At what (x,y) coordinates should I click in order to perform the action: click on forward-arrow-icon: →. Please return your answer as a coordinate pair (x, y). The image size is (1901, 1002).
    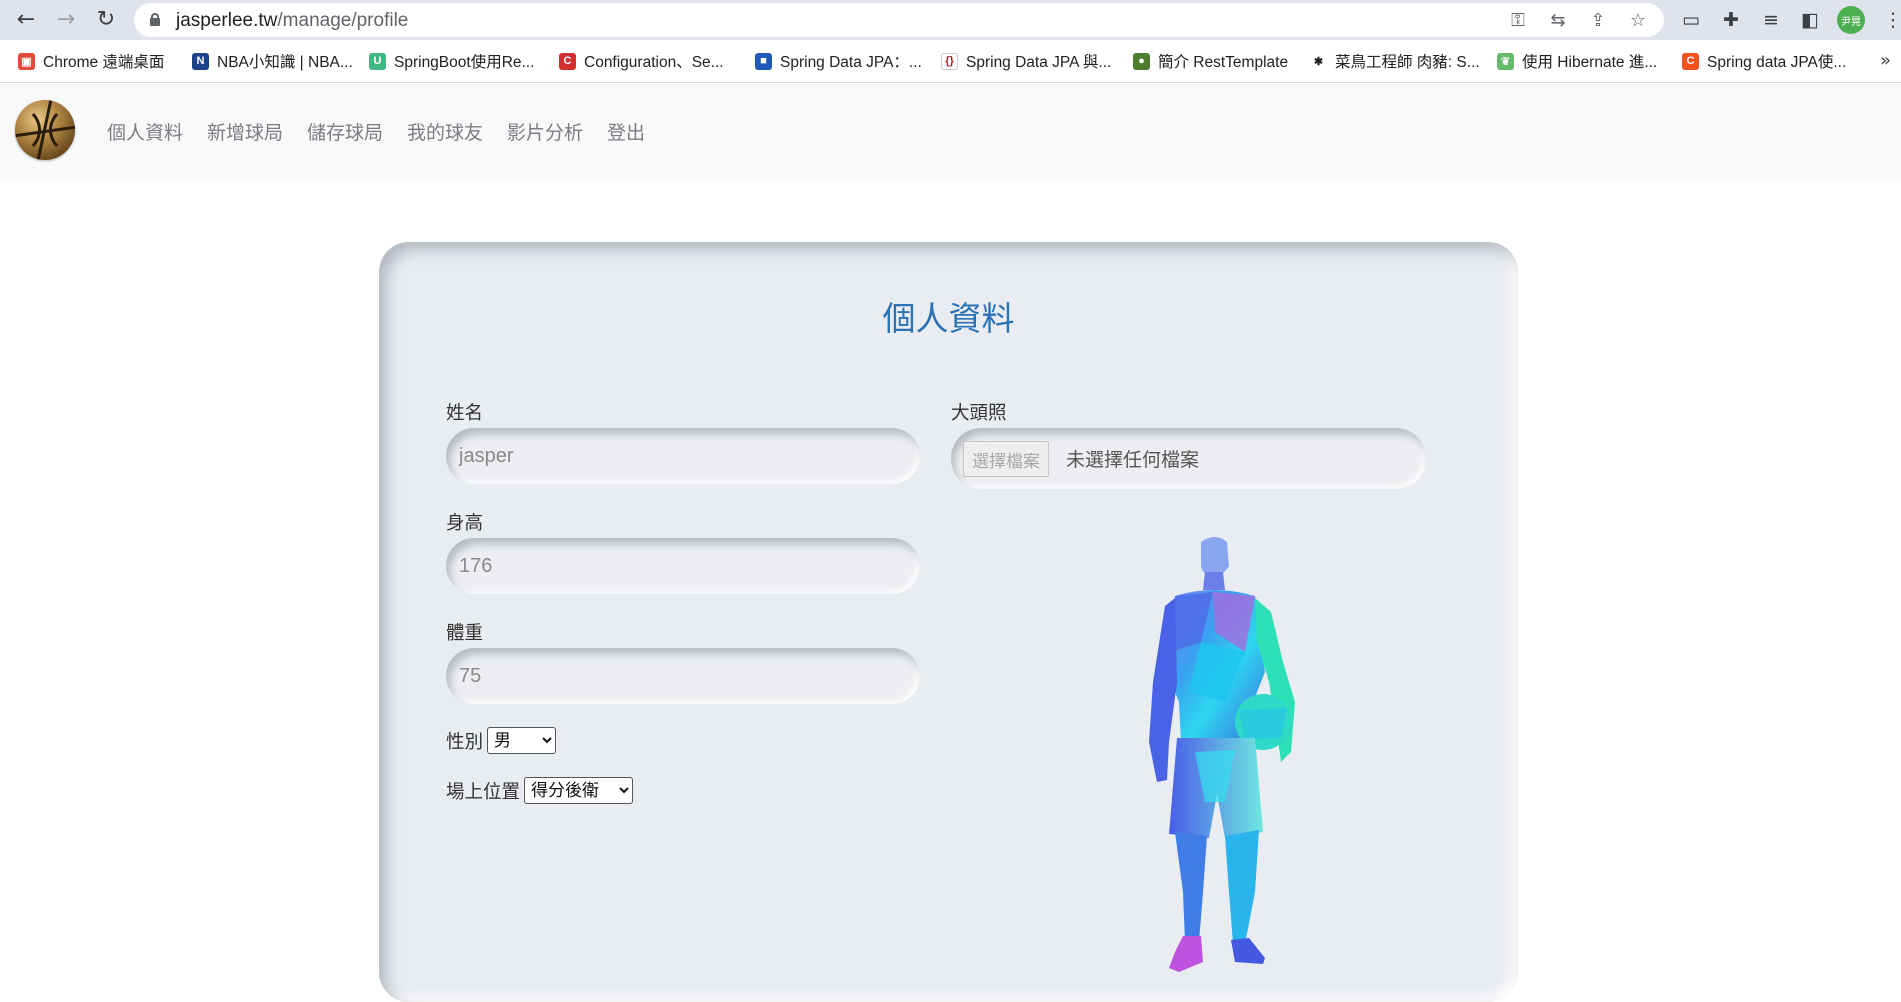
    Looking at the image, I should click on (66, 20).